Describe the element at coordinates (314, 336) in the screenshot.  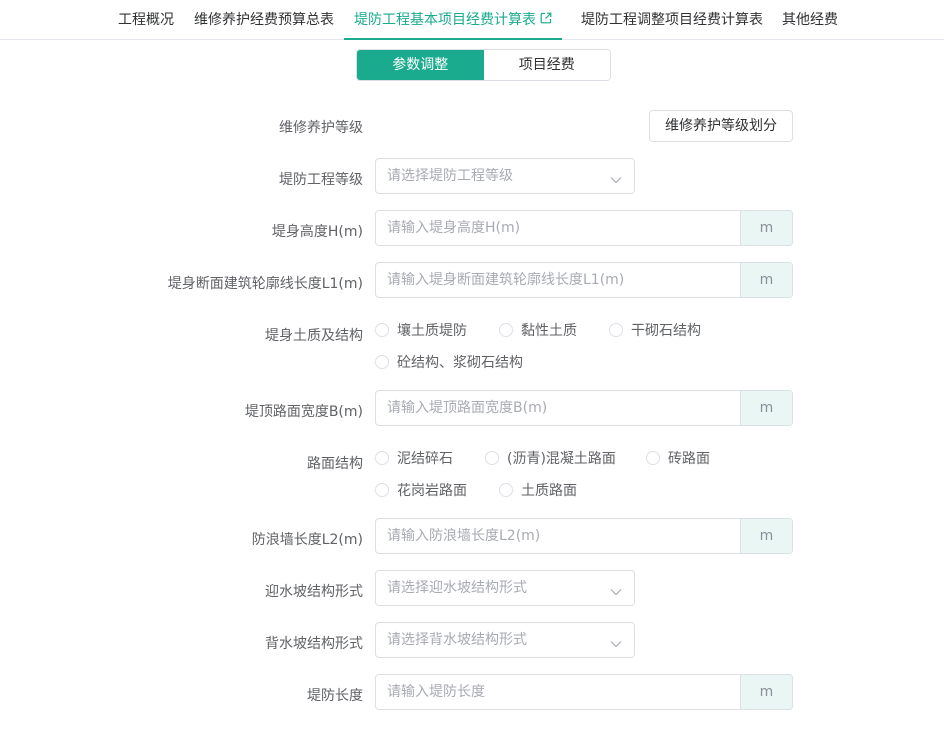
I see `soil-structure-label: 堤身土质及结构` at that location.